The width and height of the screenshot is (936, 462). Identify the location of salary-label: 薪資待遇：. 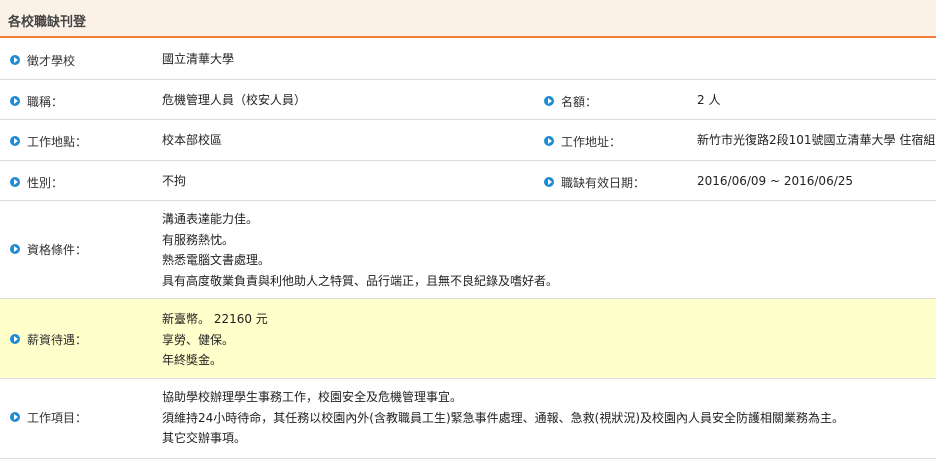
(57, 339).